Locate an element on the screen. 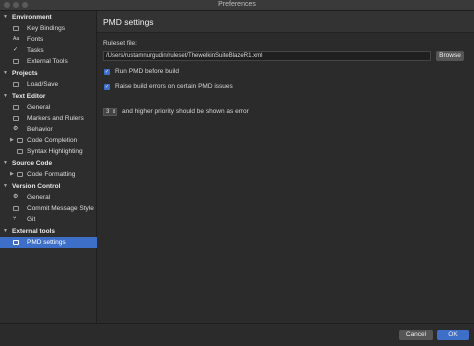 This screenshot has height=346, width=474. run-pmd-checkbox: ✓ is located at coordinates (107, 72).